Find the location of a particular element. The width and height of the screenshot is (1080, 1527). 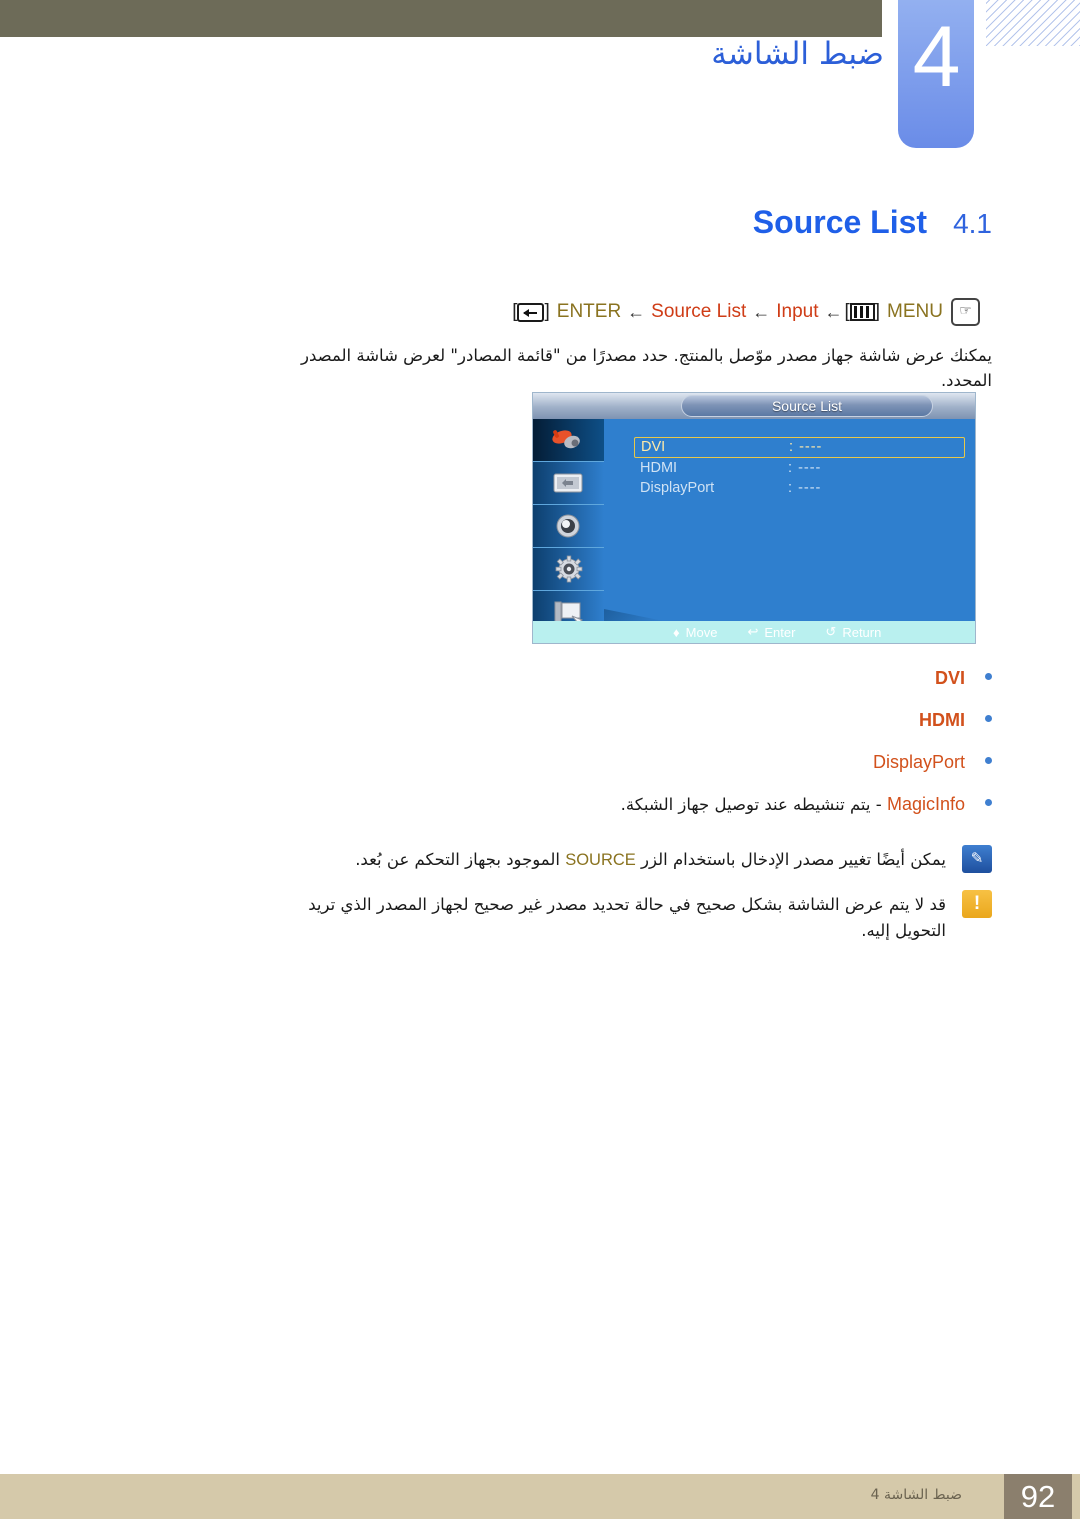

page-footer: ضبط الشاشة 4 92 is located at coordinates (540, 1496).